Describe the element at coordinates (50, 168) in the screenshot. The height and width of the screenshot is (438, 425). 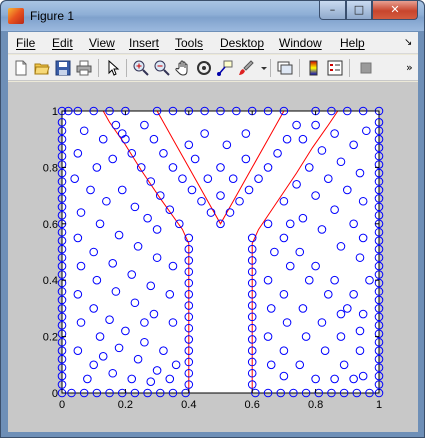
I see `y-tick-label: 0.8` at that location.